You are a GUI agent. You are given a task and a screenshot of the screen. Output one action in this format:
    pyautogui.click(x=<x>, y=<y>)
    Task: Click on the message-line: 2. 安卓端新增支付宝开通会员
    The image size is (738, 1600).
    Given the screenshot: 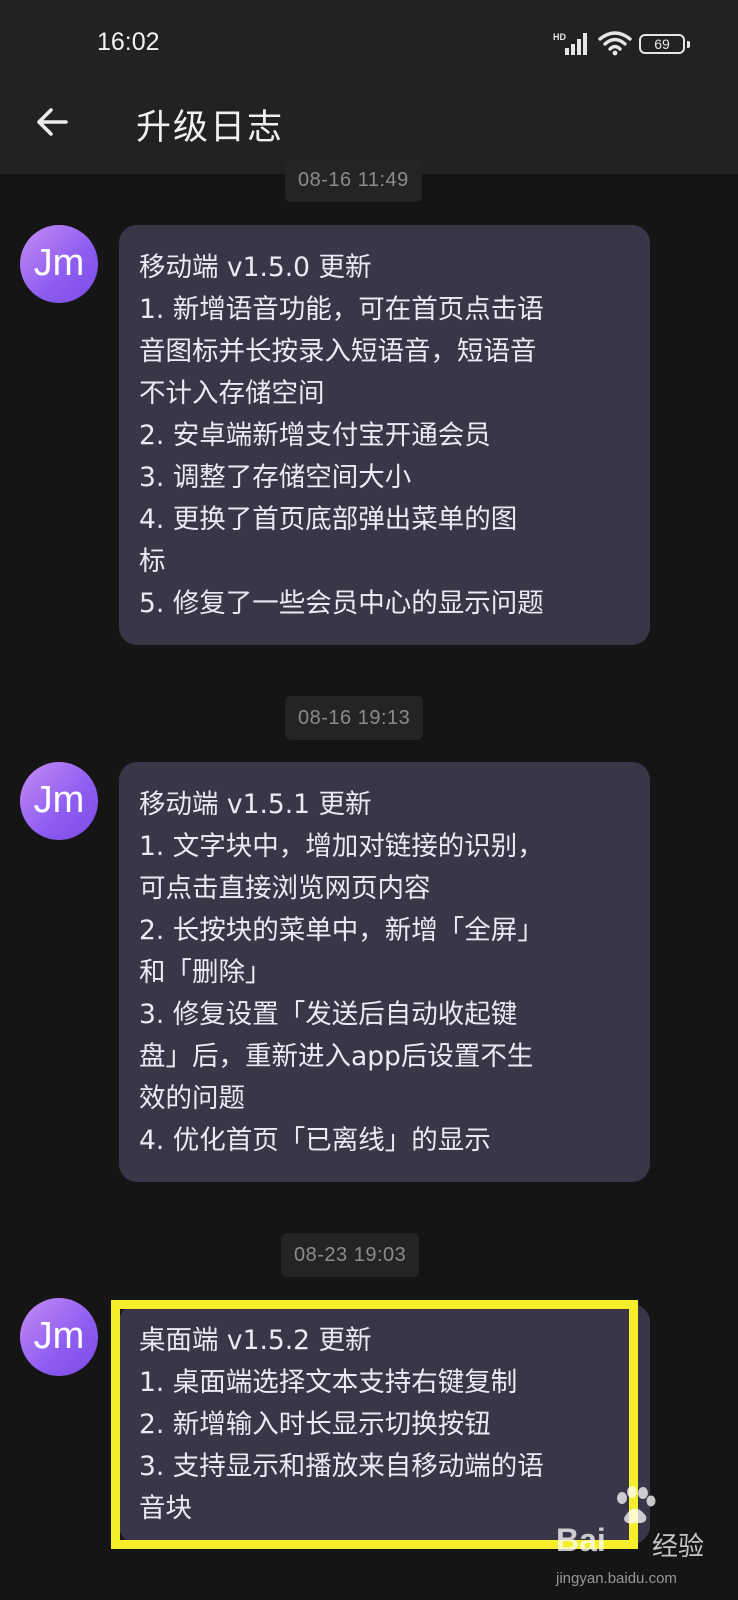 What is the action you would take?
    pyautogui.click(x=315, y=435)
    